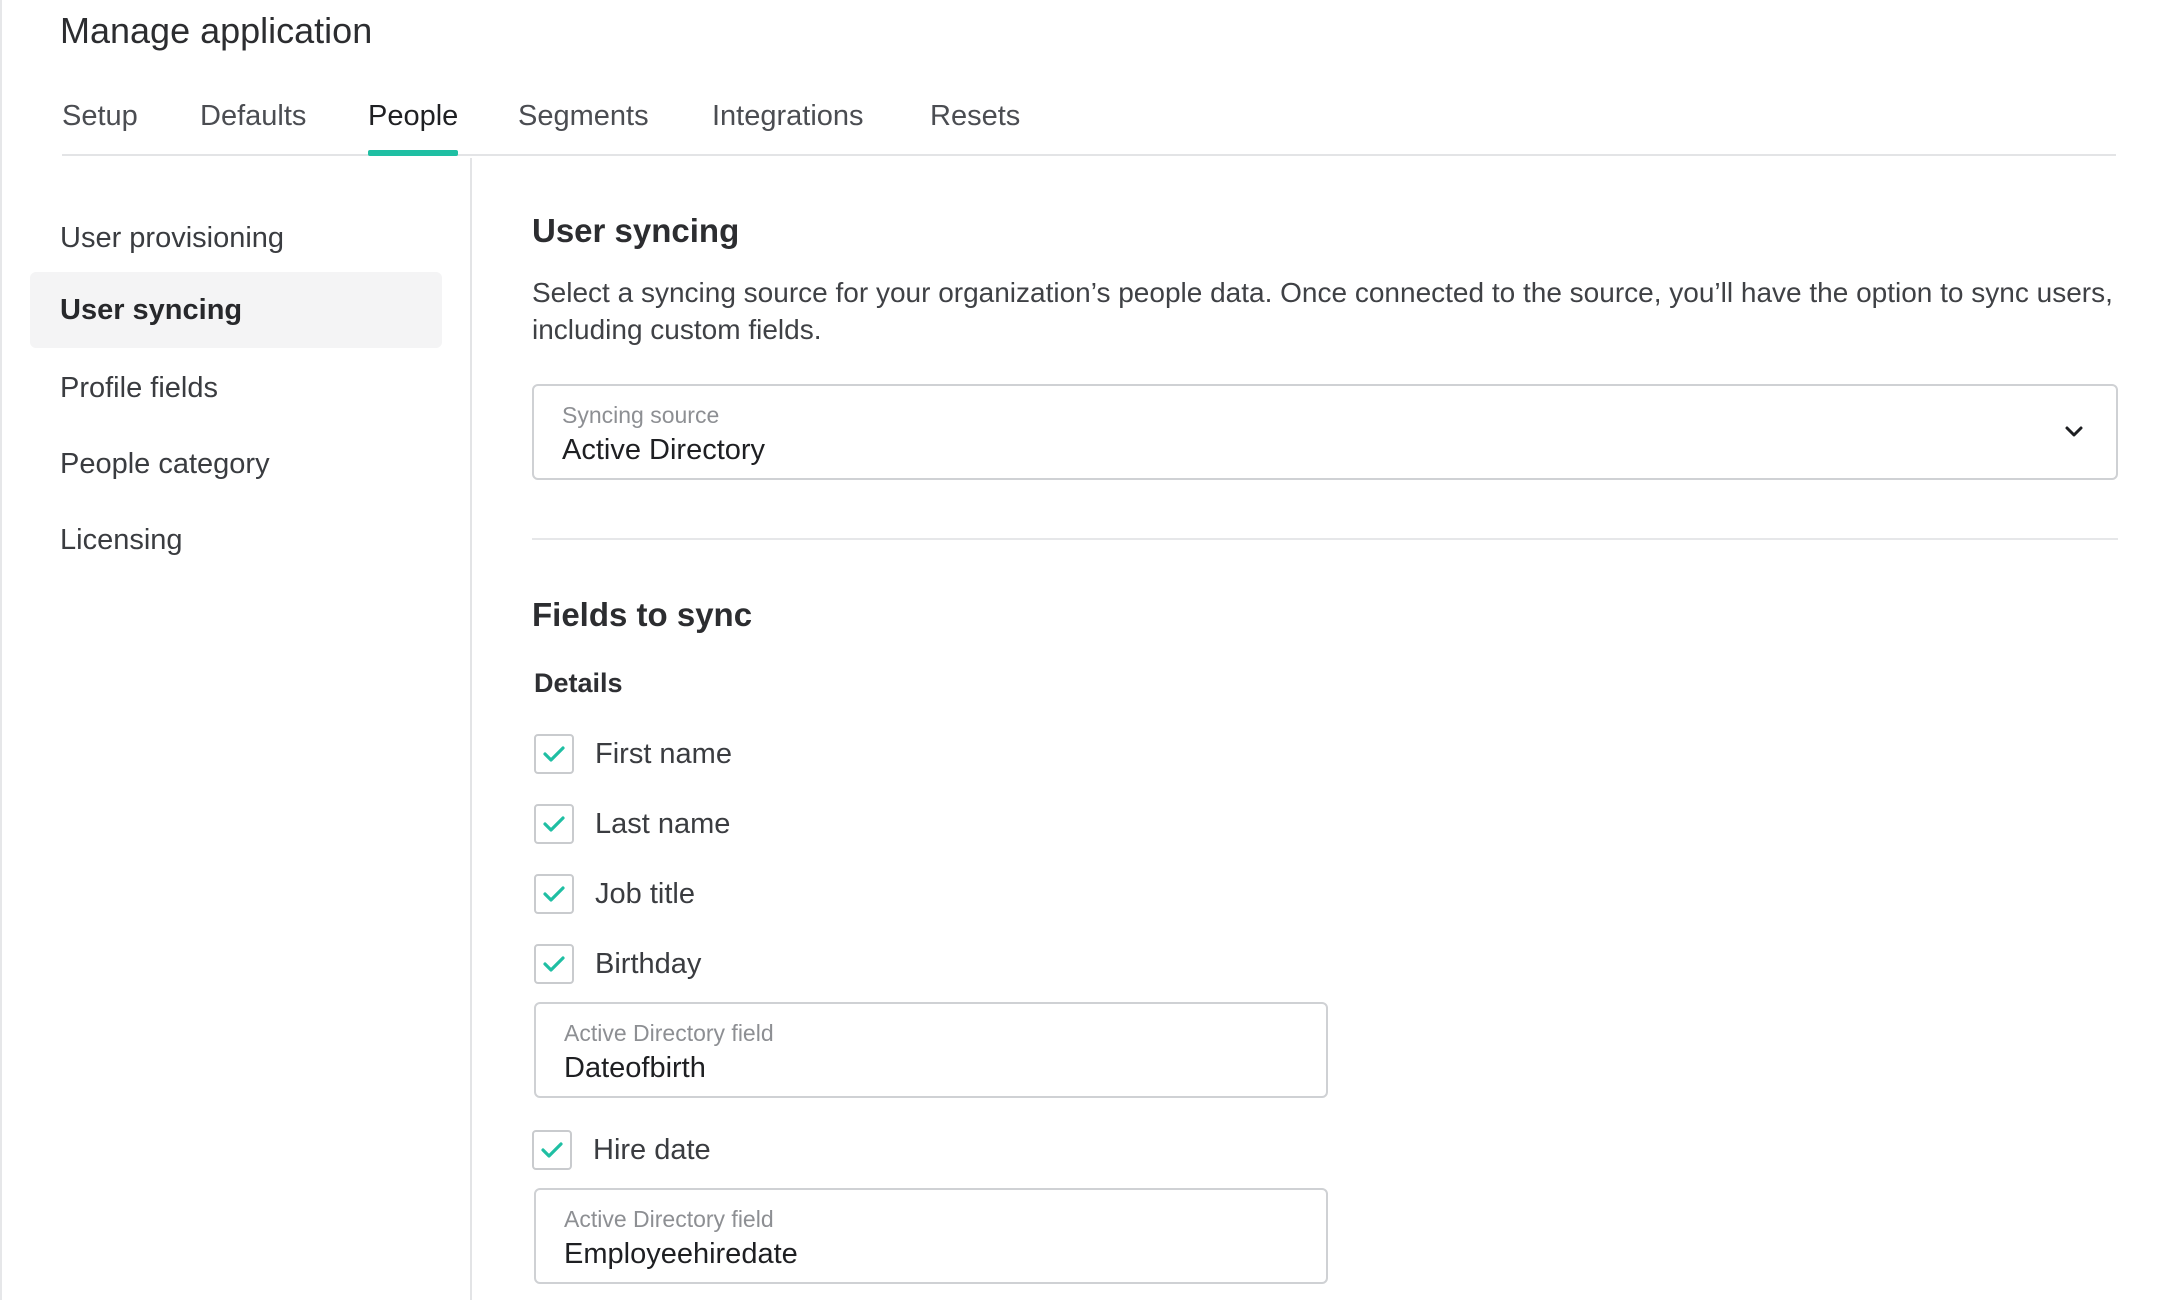 Image resolution: width=2176 pixels, height=1300 pixels. What do you see at coordinates (931, 1236) in the screenshot?
I see `hire-date-ad-field-input: Active Directory field Employeehiredate` at bounding box center [931, 1236].